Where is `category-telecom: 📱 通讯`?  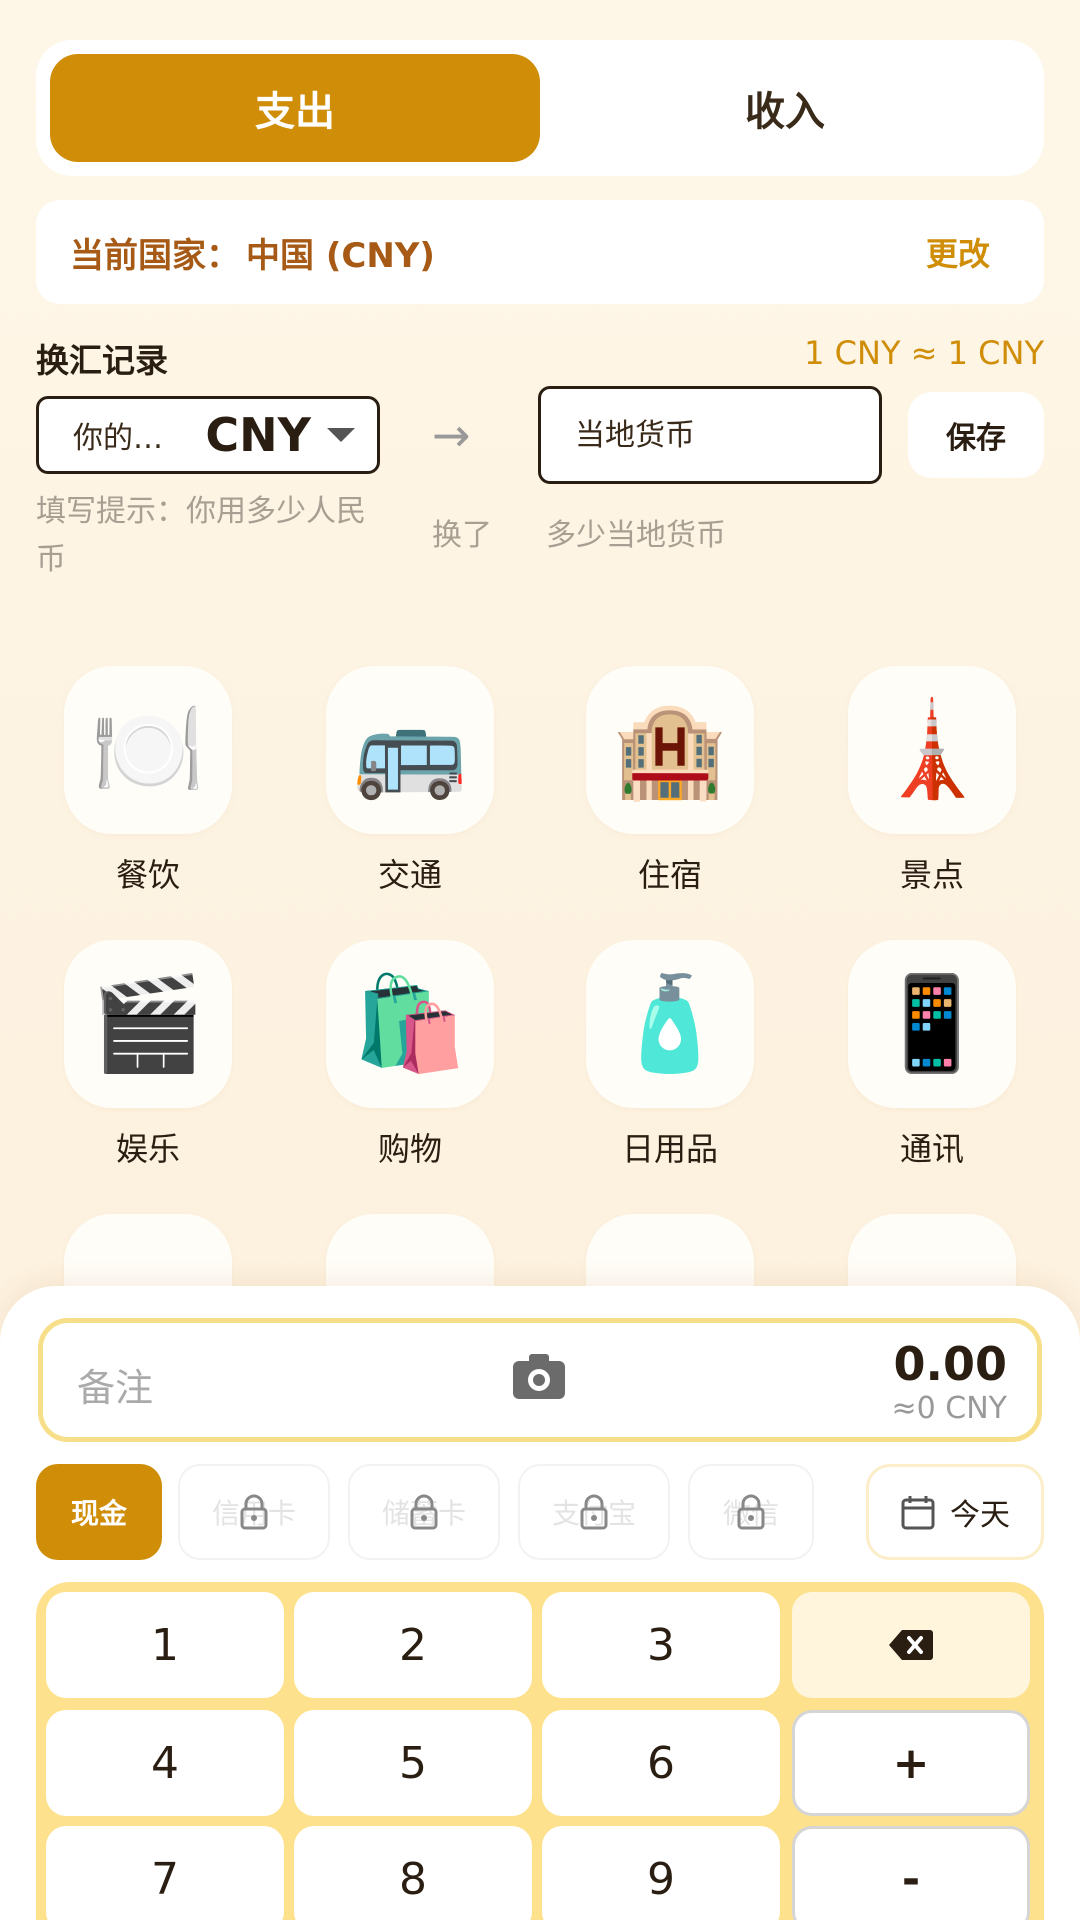
category-telecom: 📱 通讯 is located at coordinates (932, 1055).